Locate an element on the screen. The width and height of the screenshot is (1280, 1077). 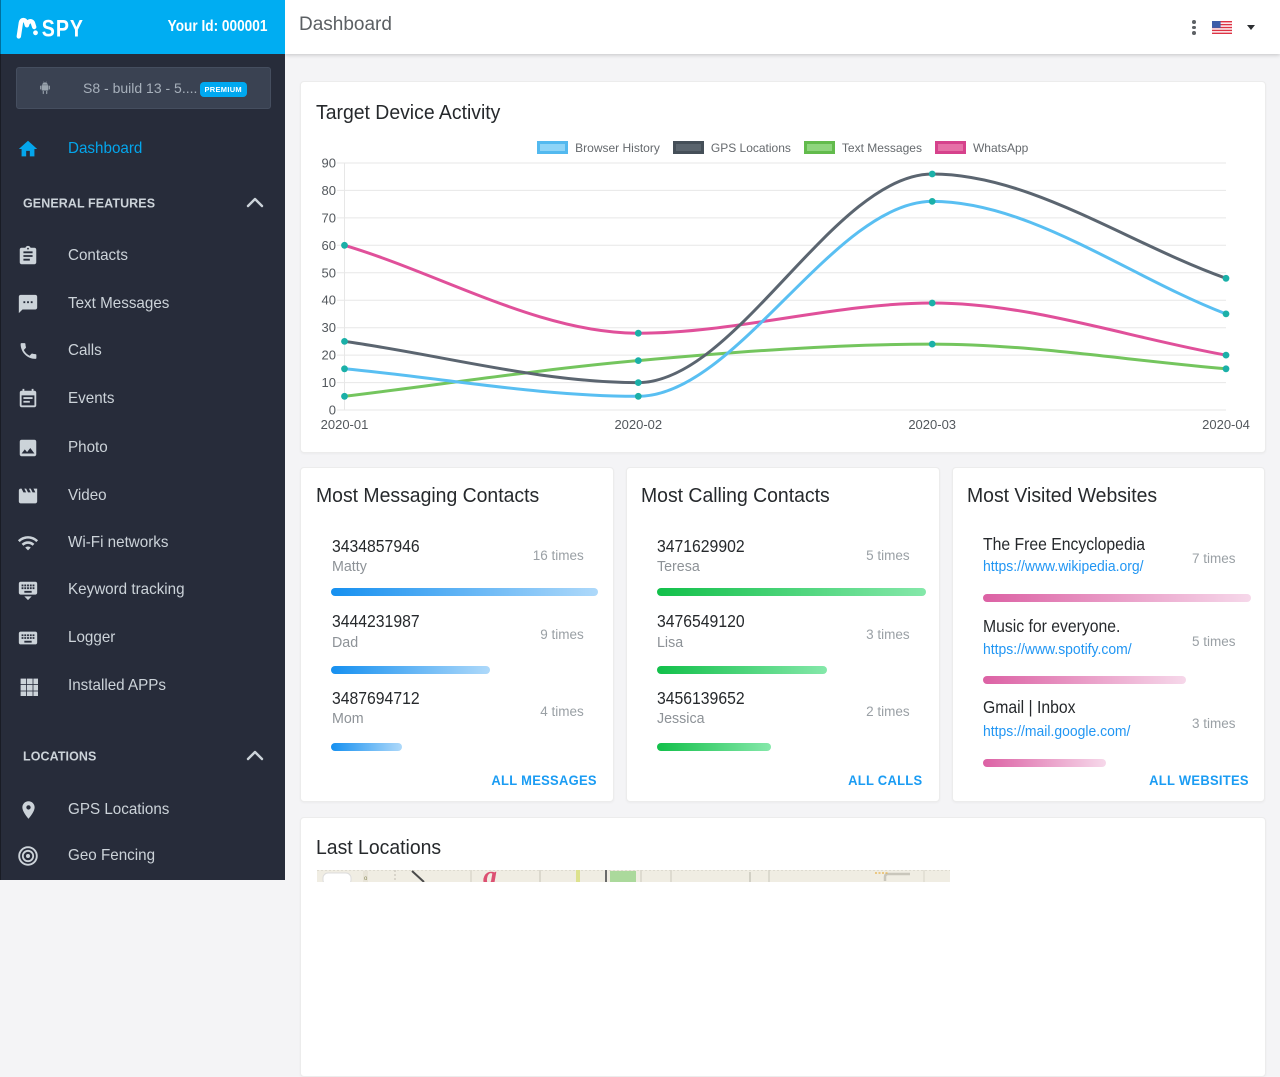
svg-text: 60 is located at coordinates (329, 245).